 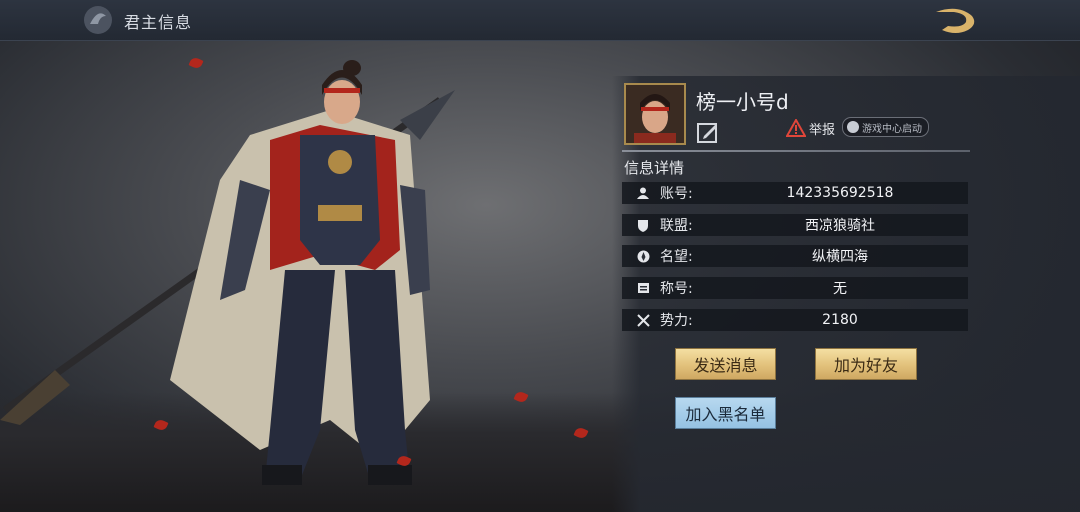 What do you see at coordinates (742, 102) in the screenshot?
I see `player-name: 榜一小号d` at bounding box center [742, 102].